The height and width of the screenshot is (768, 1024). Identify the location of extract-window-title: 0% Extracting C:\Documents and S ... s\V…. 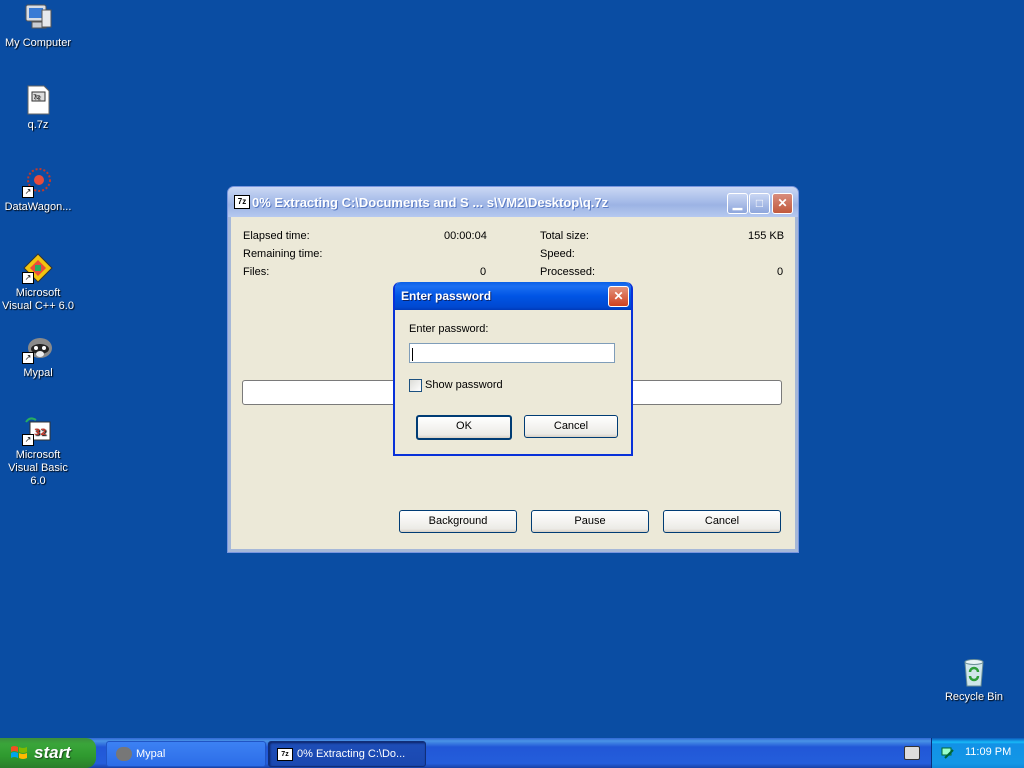
(430, 202).